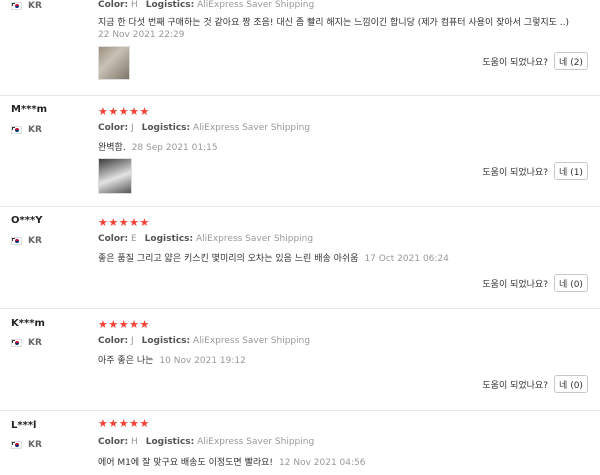  I want to click on review-date: 28 Sep 2021 01:15, so click(174, 148).